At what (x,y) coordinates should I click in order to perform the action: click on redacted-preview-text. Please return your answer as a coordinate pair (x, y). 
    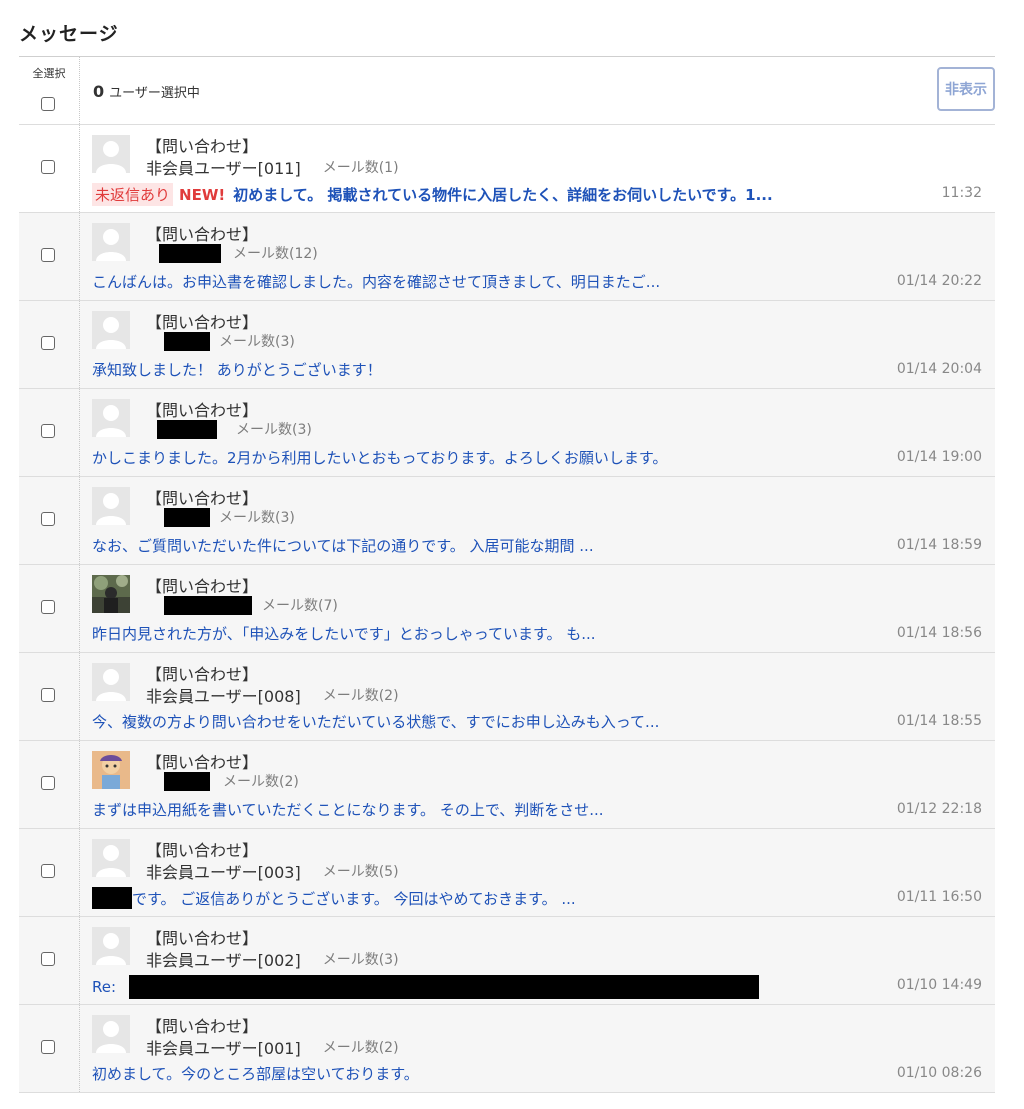
    Looking at the image, I should click on (444, 987).